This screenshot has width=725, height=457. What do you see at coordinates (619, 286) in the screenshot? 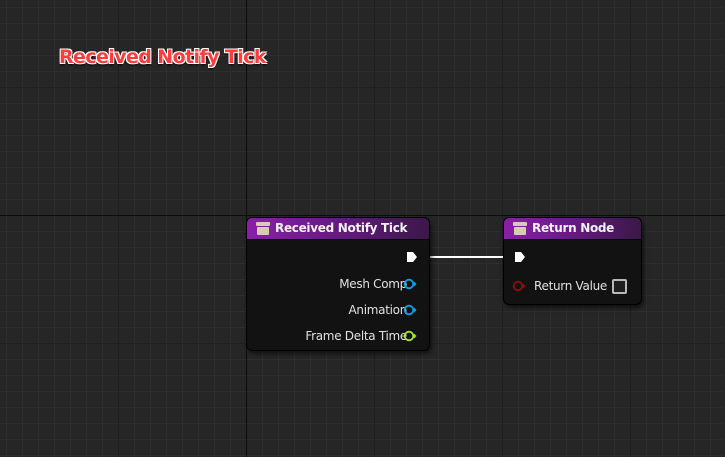
I see `return-value-checkbox` at bounding box center [619, 286].